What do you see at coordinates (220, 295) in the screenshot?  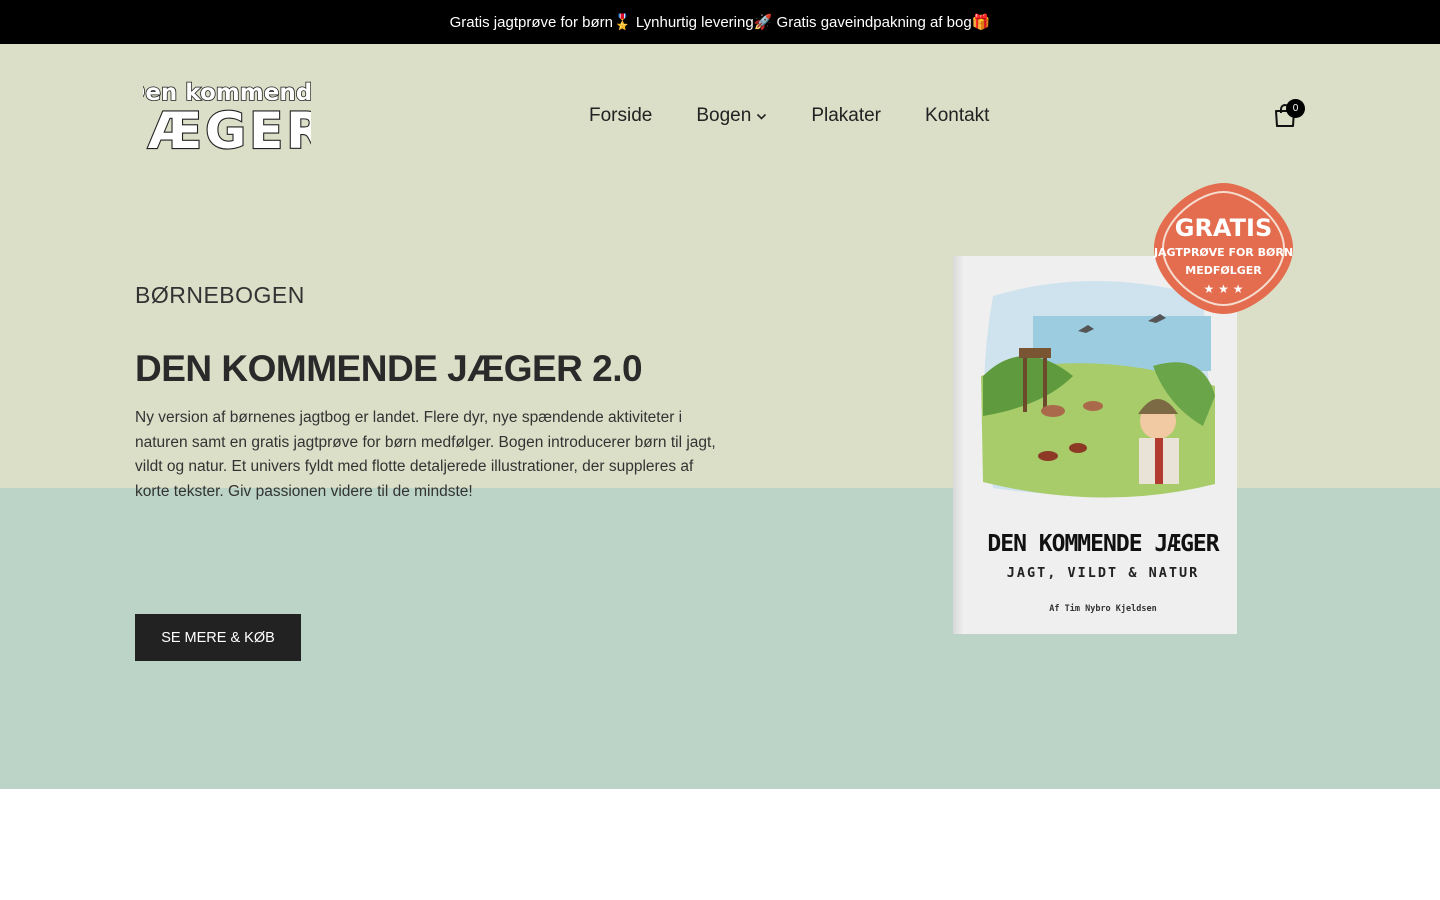 I see `hero-eyebrow: BØRNEBOGEN` at bounding box center [220, 295].